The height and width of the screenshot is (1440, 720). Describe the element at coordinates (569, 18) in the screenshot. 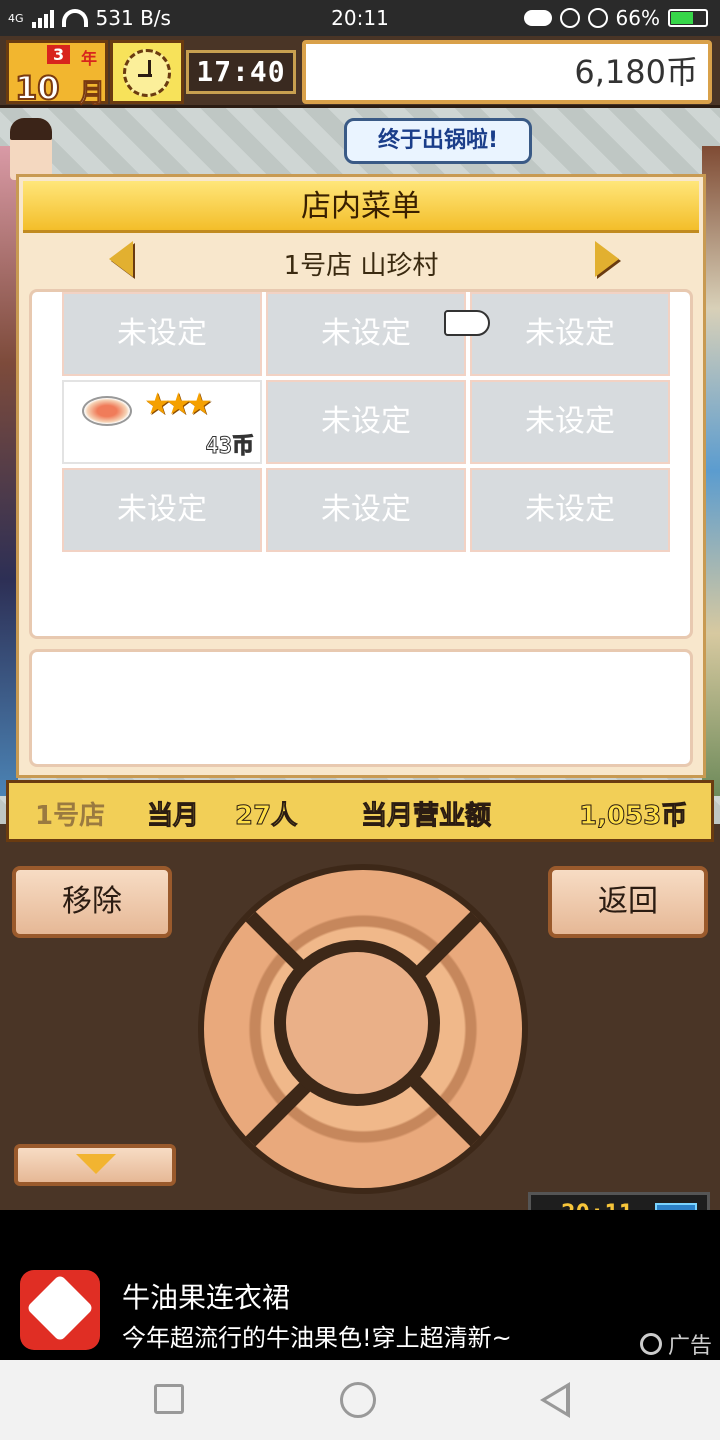

I see `rotation-lock-icon` at that location.